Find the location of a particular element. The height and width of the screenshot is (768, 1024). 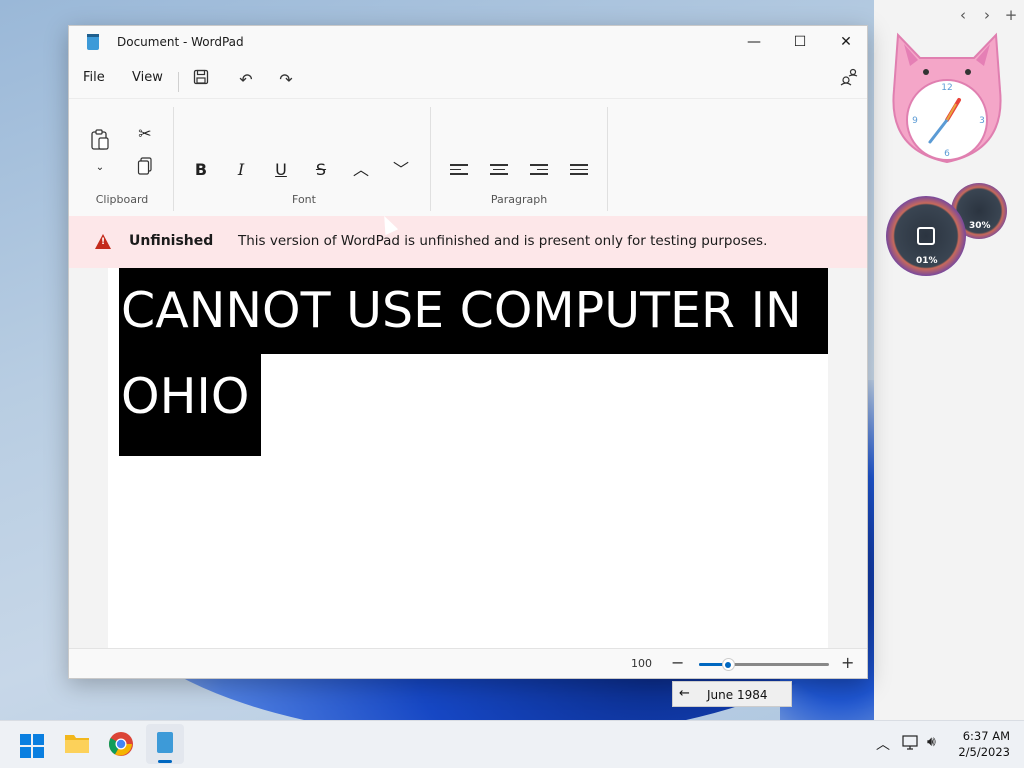

tooltip-text: June 1984 is located at coordinates (737, 695).